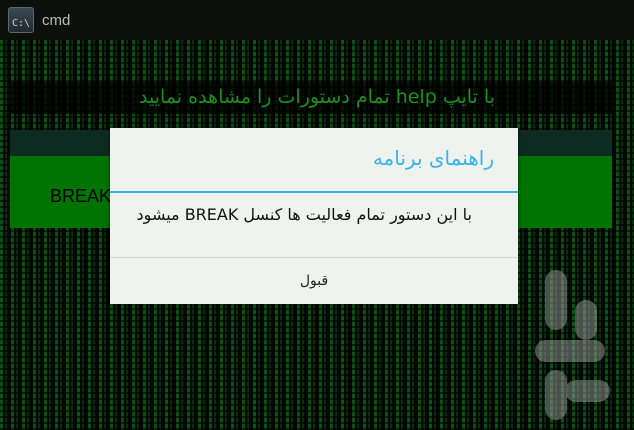  What do you see at coordinates (314, 192) in the screenshot?
I see `title-divider` at bounding box center [314, 192].